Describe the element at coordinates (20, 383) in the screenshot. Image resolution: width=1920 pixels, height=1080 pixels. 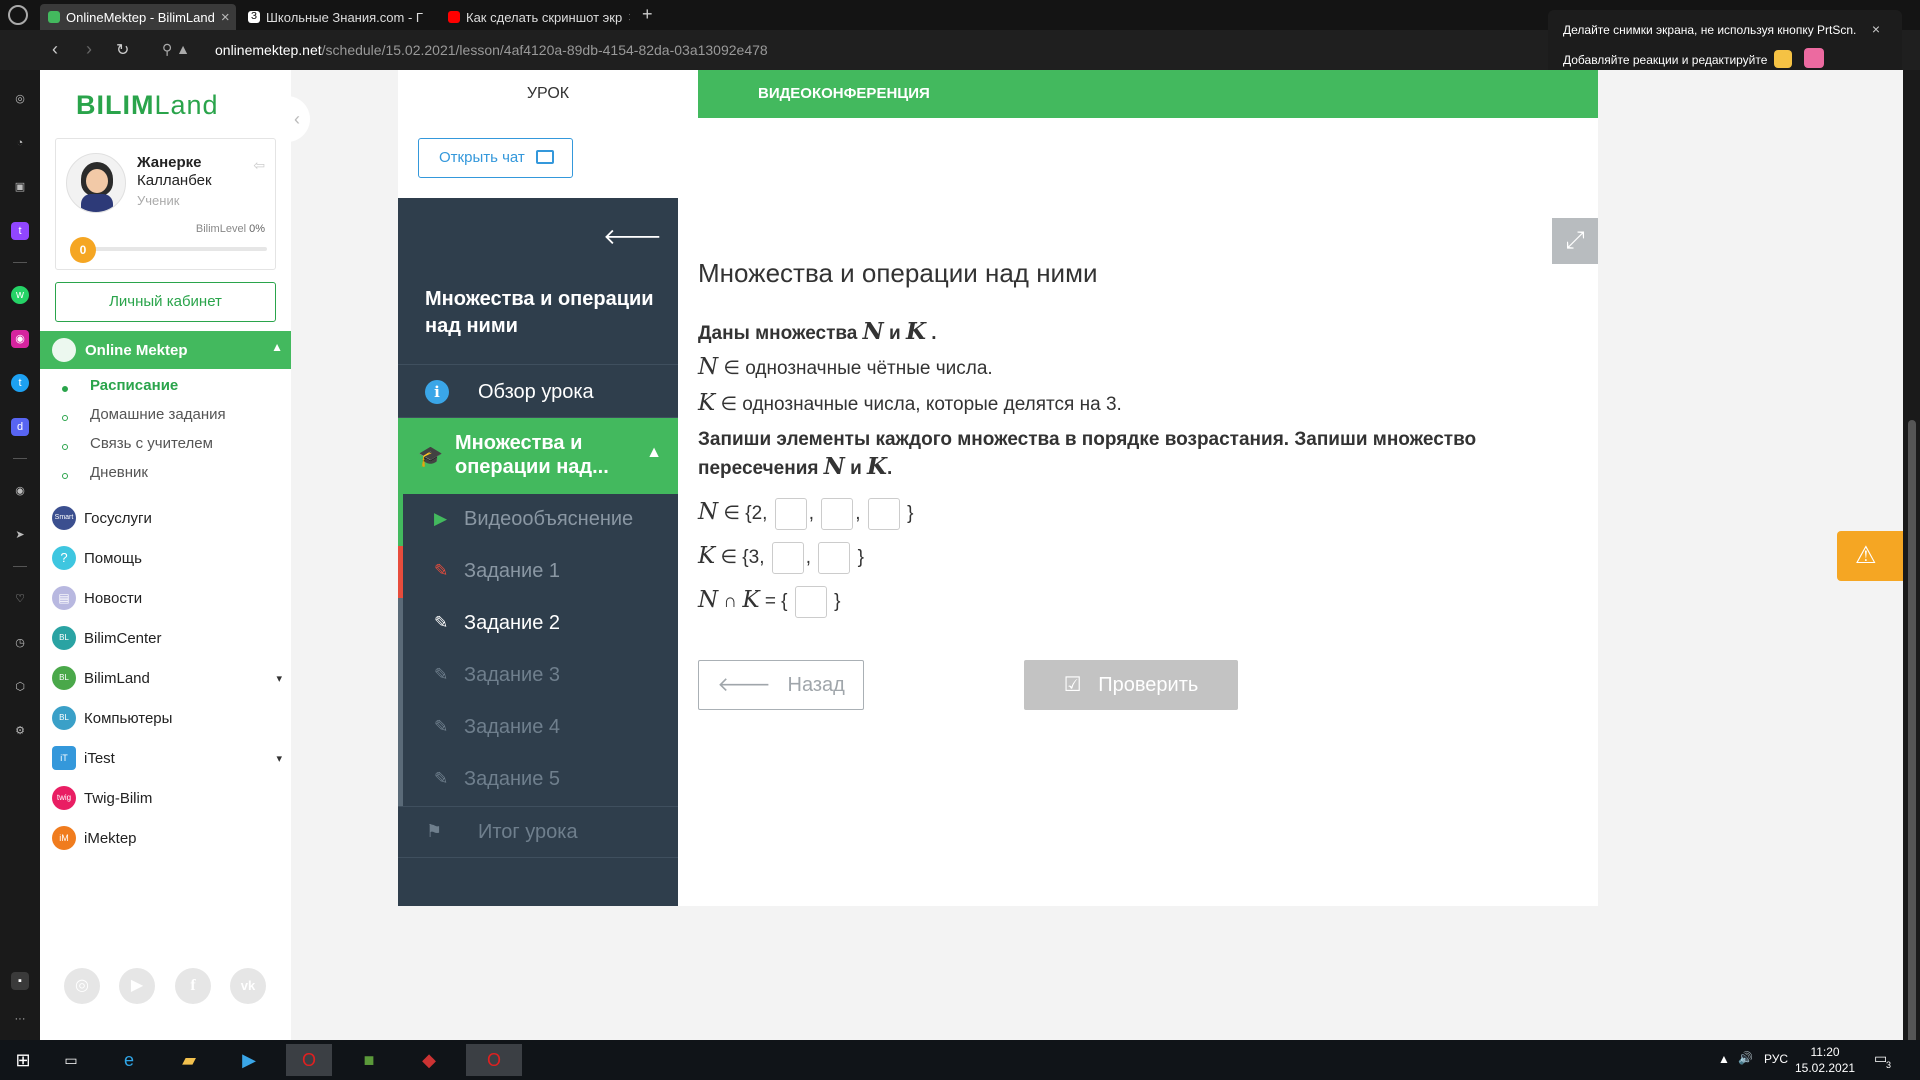
I see `twitter-icon: t` at that location.